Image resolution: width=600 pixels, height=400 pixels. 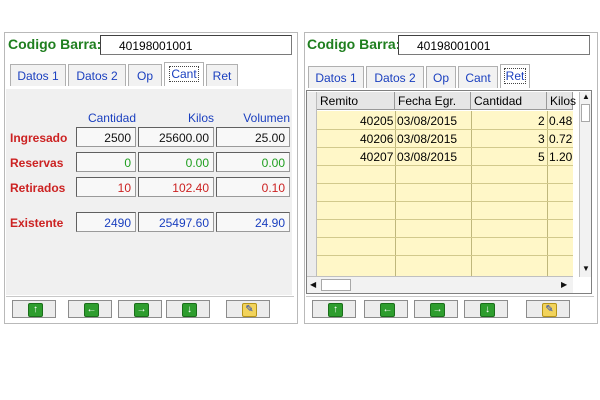 I want to click on left-nav-left-button: ←, so click(x=90, y=309).